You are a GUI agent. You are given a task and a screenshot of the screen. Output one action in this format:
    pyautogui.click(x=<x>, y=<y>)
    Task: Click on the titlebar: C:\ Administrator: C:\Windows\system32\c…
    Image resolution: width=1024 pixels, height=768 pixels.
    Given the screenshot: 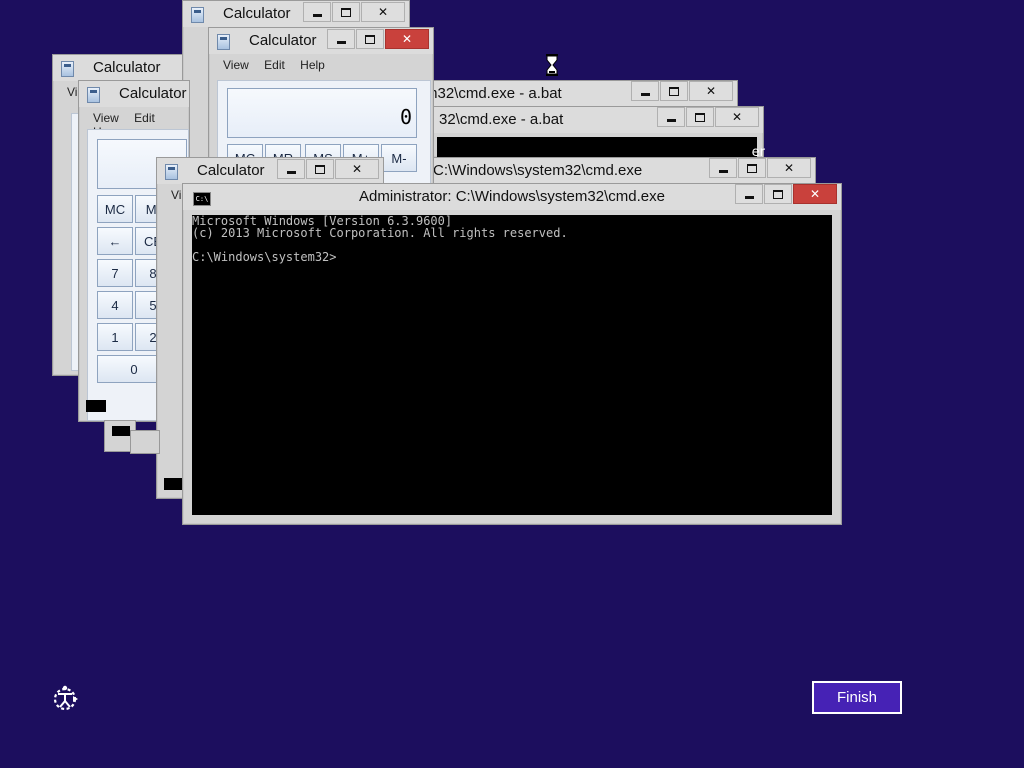 What is the action you would take?
    pyautogui.click(x=512, y=197)
    